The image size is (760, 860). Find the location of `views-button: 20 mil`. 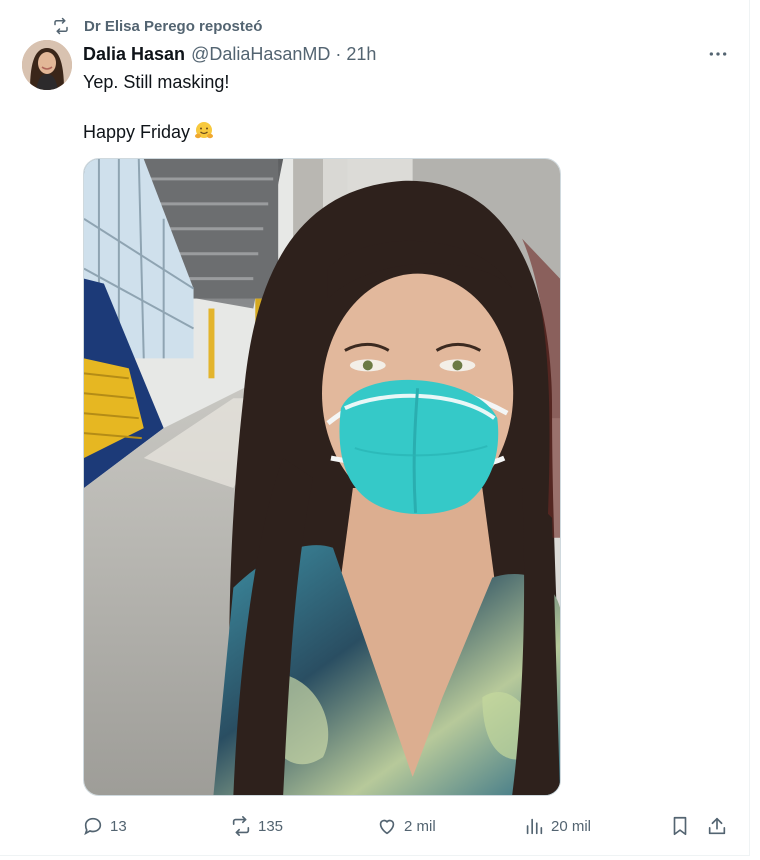

views-button: 20 mil is located at coordinates (557, 826).